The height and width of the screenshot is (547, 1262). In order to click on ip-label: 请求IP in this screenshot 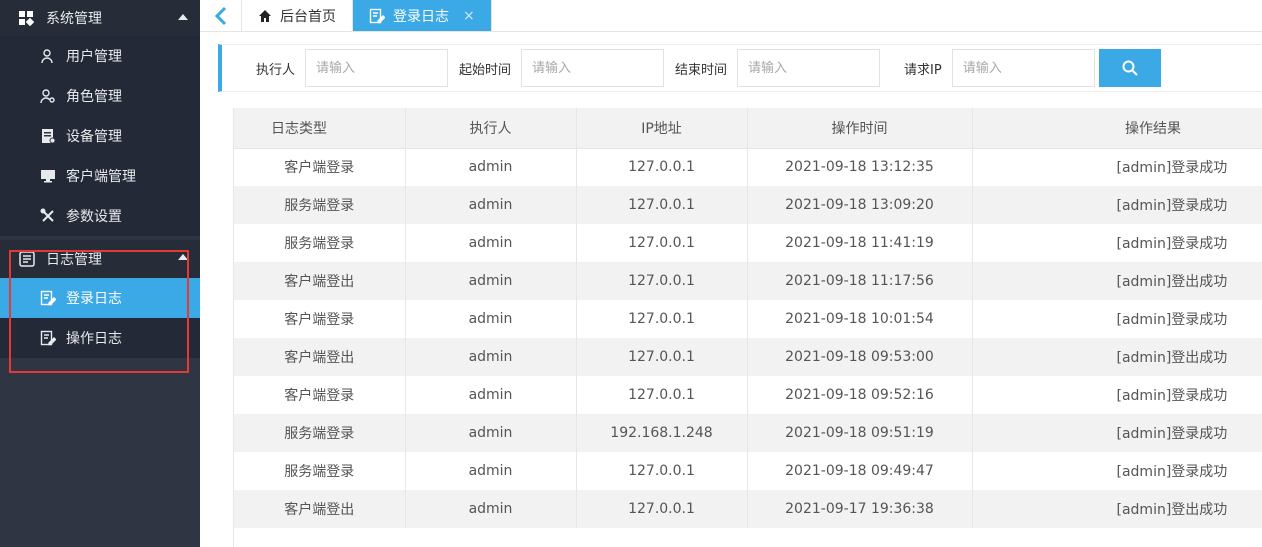, I will do `click(923, 70)`.